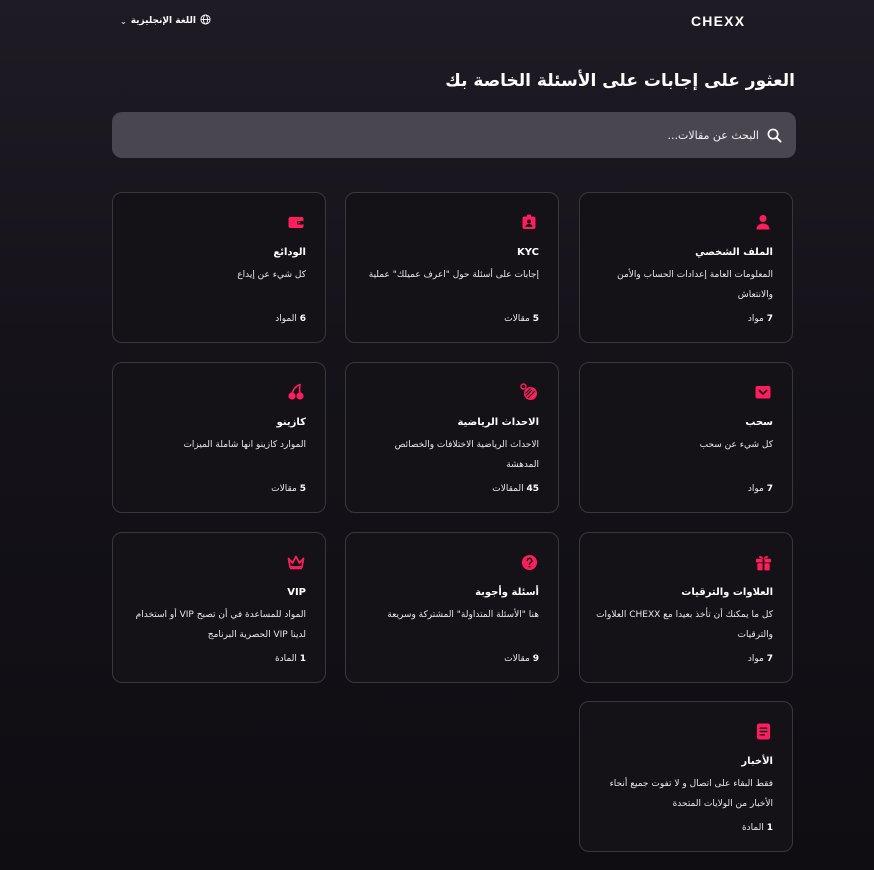  I want to click on language-selector: اللغة الإنجليزية ⌄, so click(165, 21).